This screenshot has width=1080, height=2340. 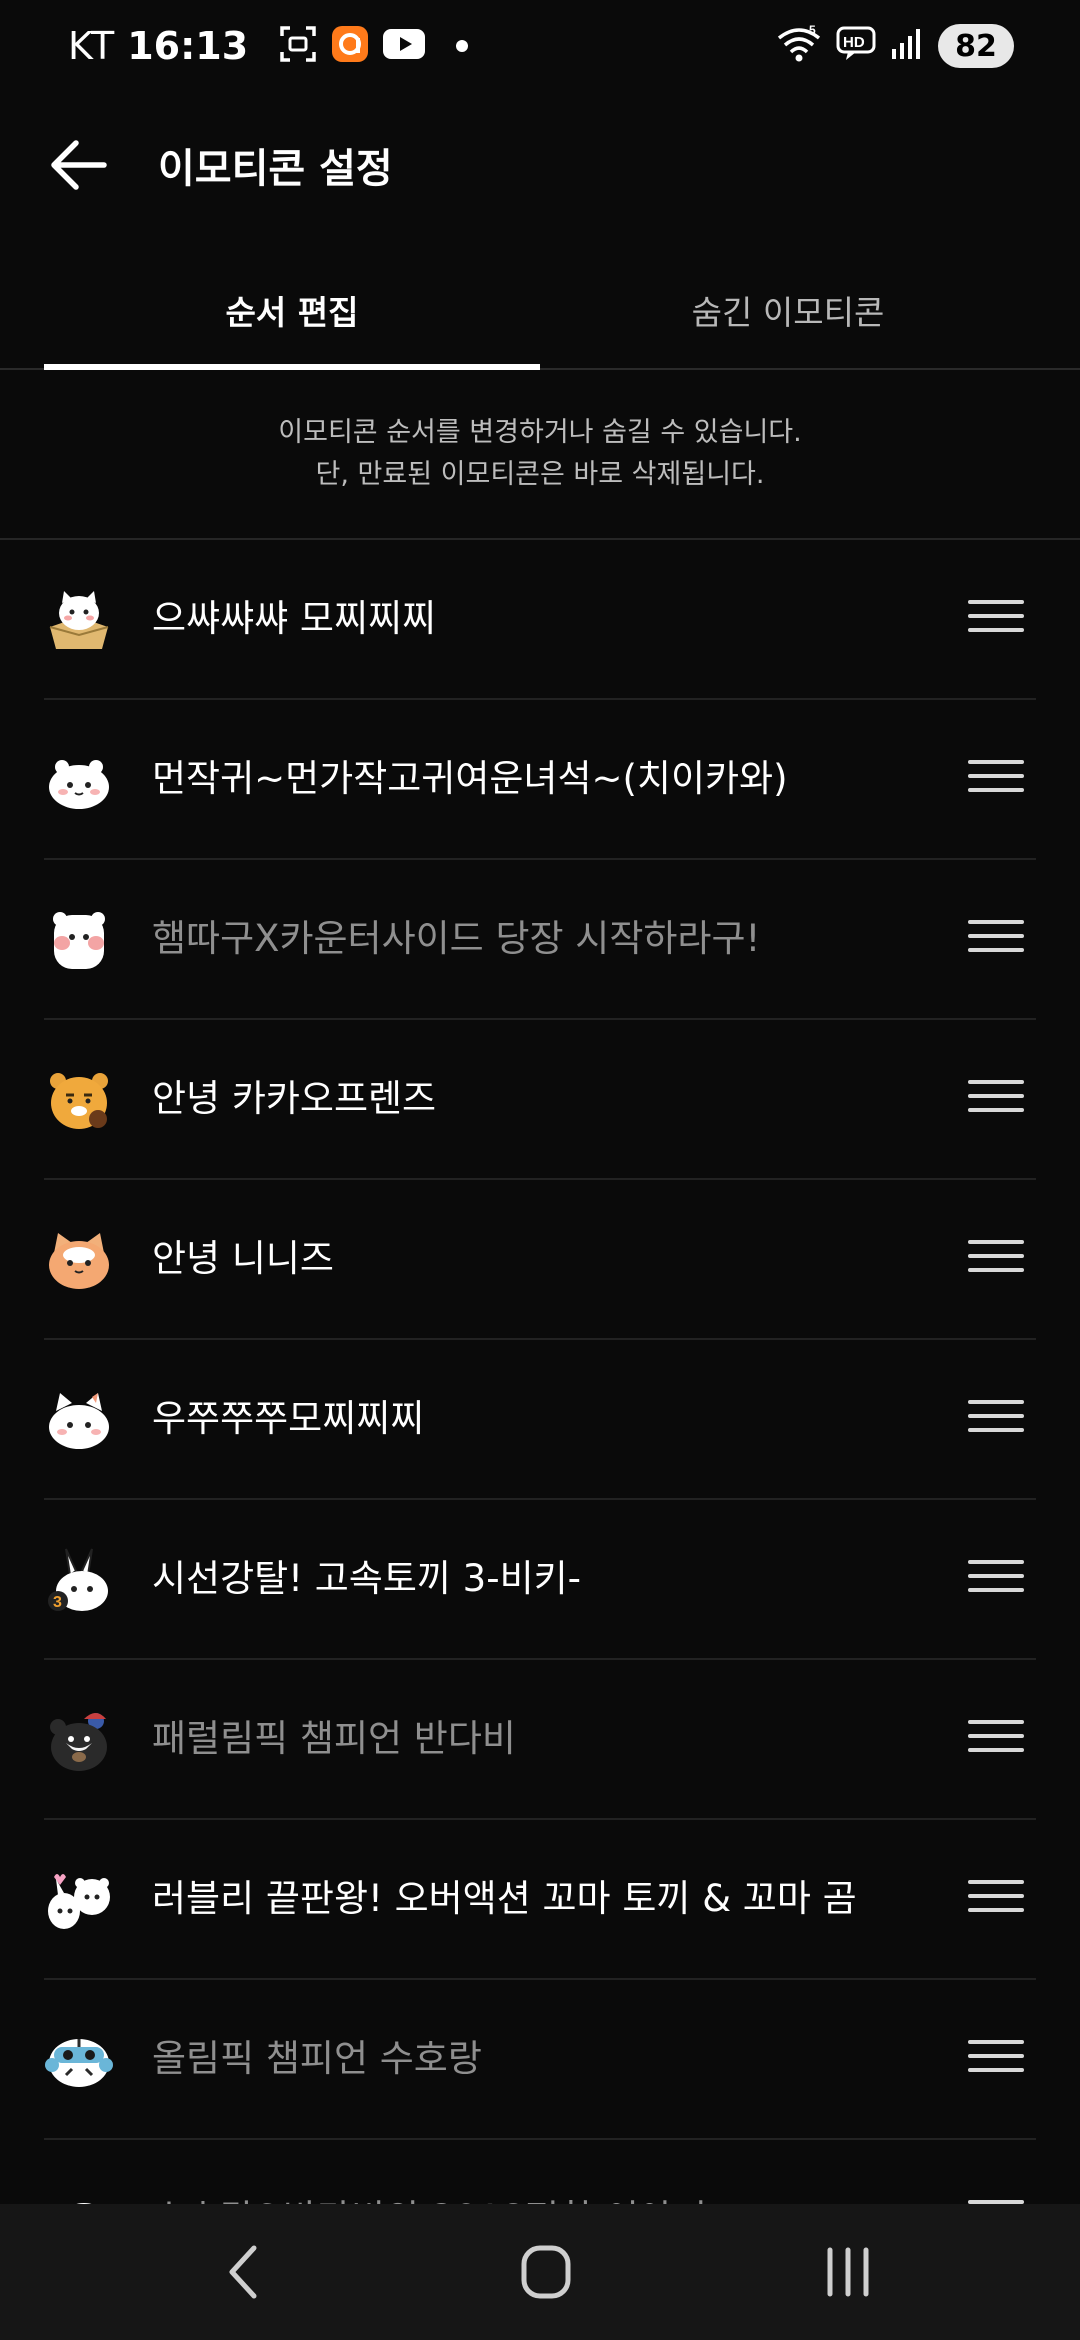 I want to click on list-item: 패럴림픽 챔피언 반다비, so click(x=540, y=1740).